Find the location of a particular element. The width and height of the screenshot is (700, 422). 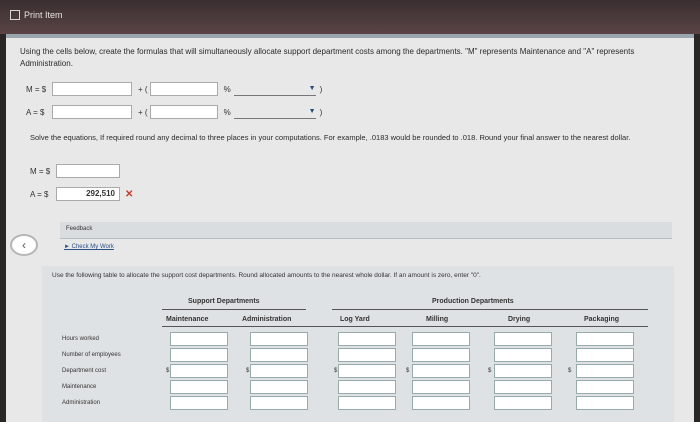

header-rule is located at coordinates (405, 326).